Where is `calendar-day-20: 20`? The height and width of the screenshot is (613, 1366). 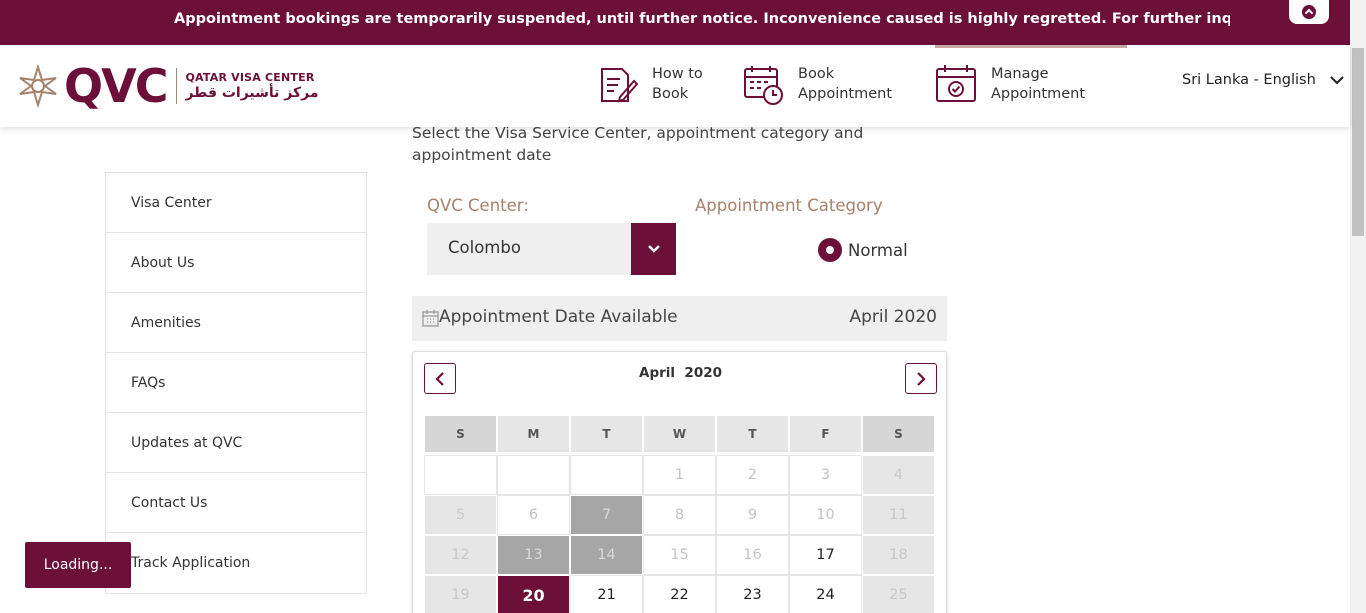
calendar-day-20: 20 is located at coordinates (533, 594).